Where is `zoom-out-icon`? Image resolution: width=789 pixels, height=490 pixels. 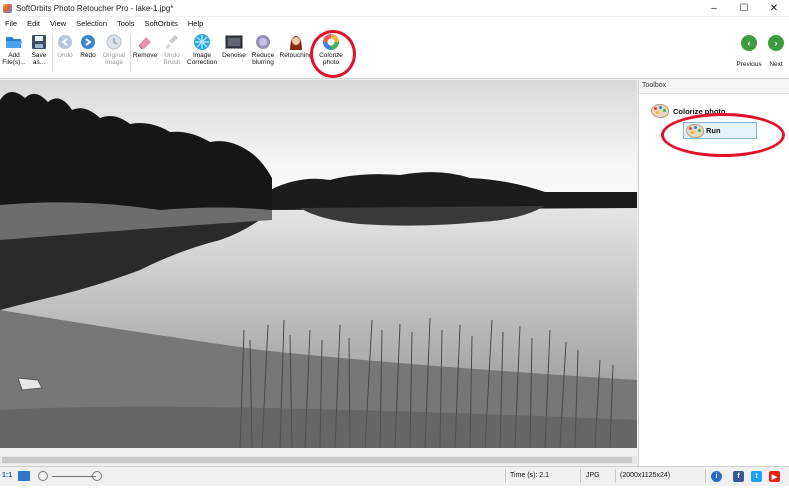 zoom-out-icon is located at coordinates (43, 476).